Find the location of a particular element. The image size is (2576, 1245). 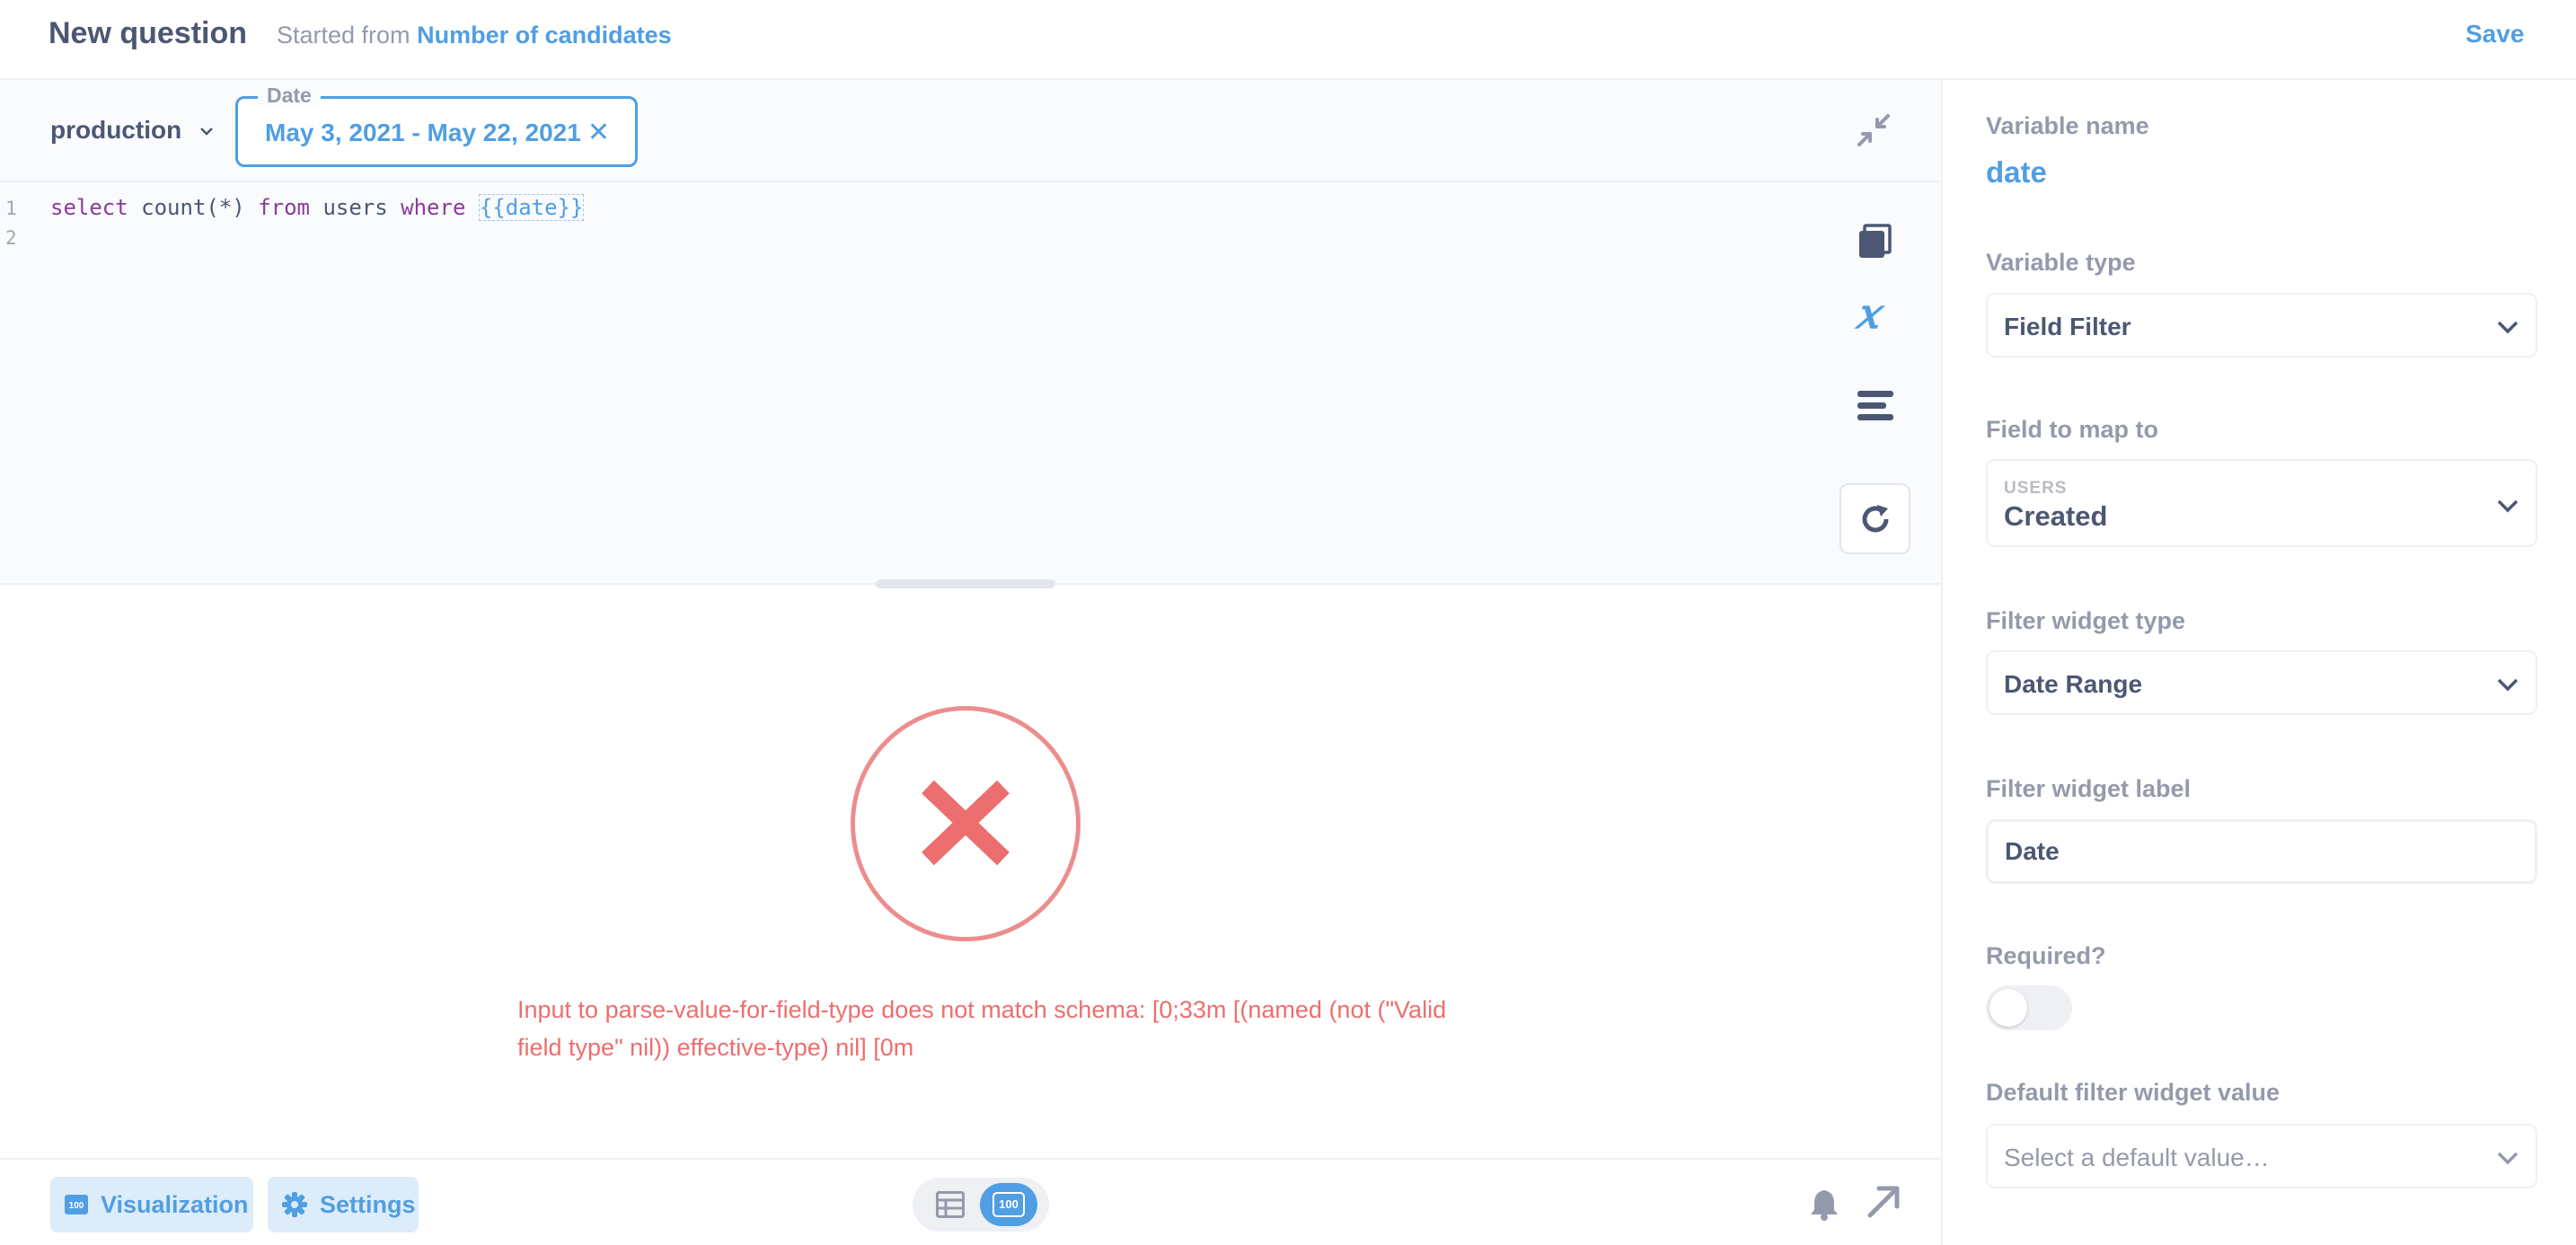

widget-label-input is located at coordinates (2261, 851).